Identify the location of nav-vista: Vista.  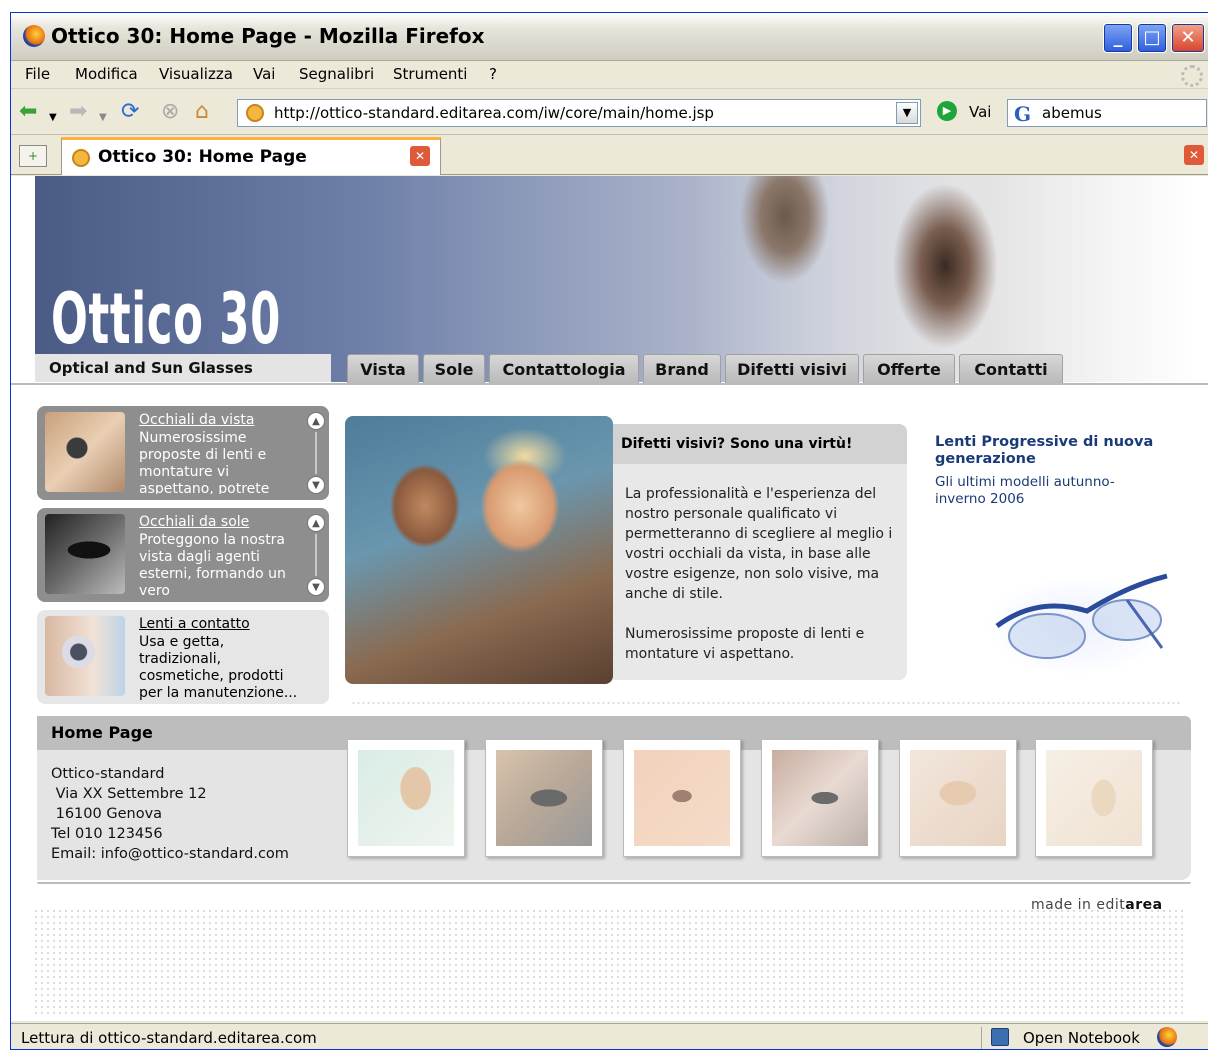
(383, 369).